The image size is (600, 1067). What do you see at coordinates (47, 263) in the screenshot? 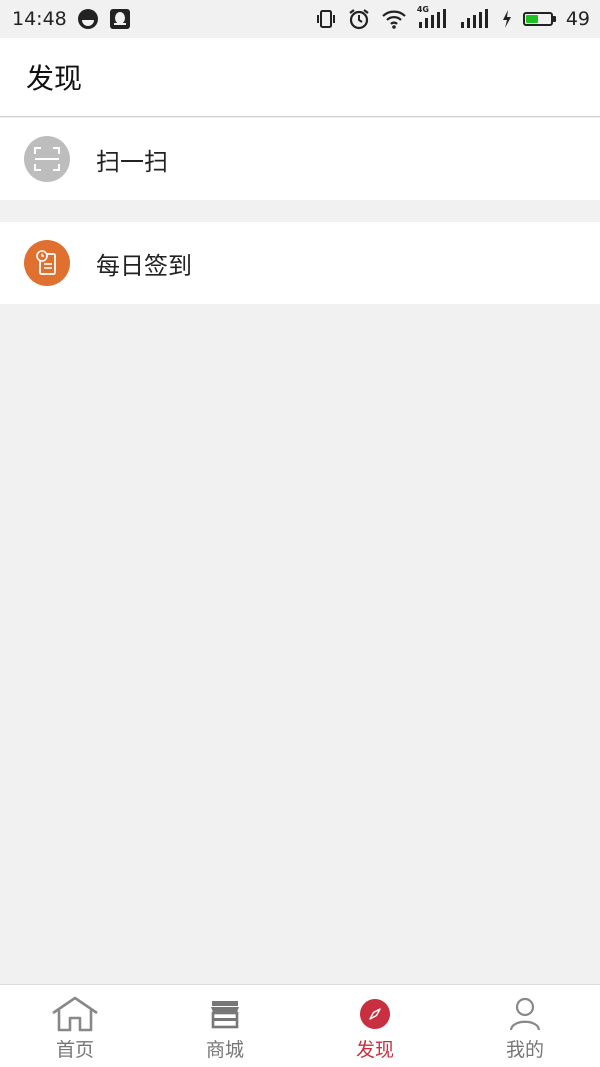
I see `checkin-icon` at bounding box center [47, 263].